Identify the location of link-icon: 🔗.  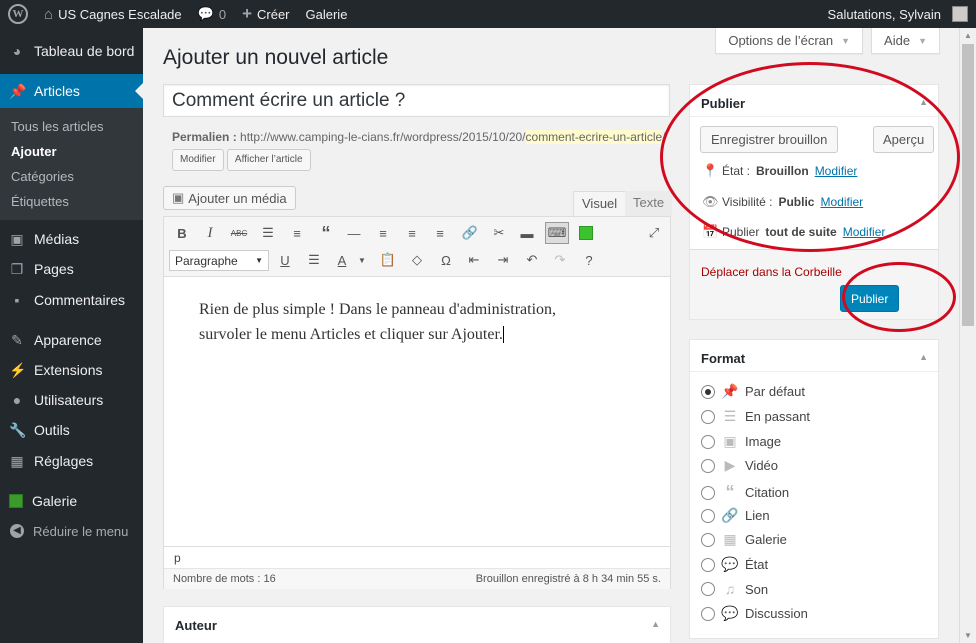
(470, 233).